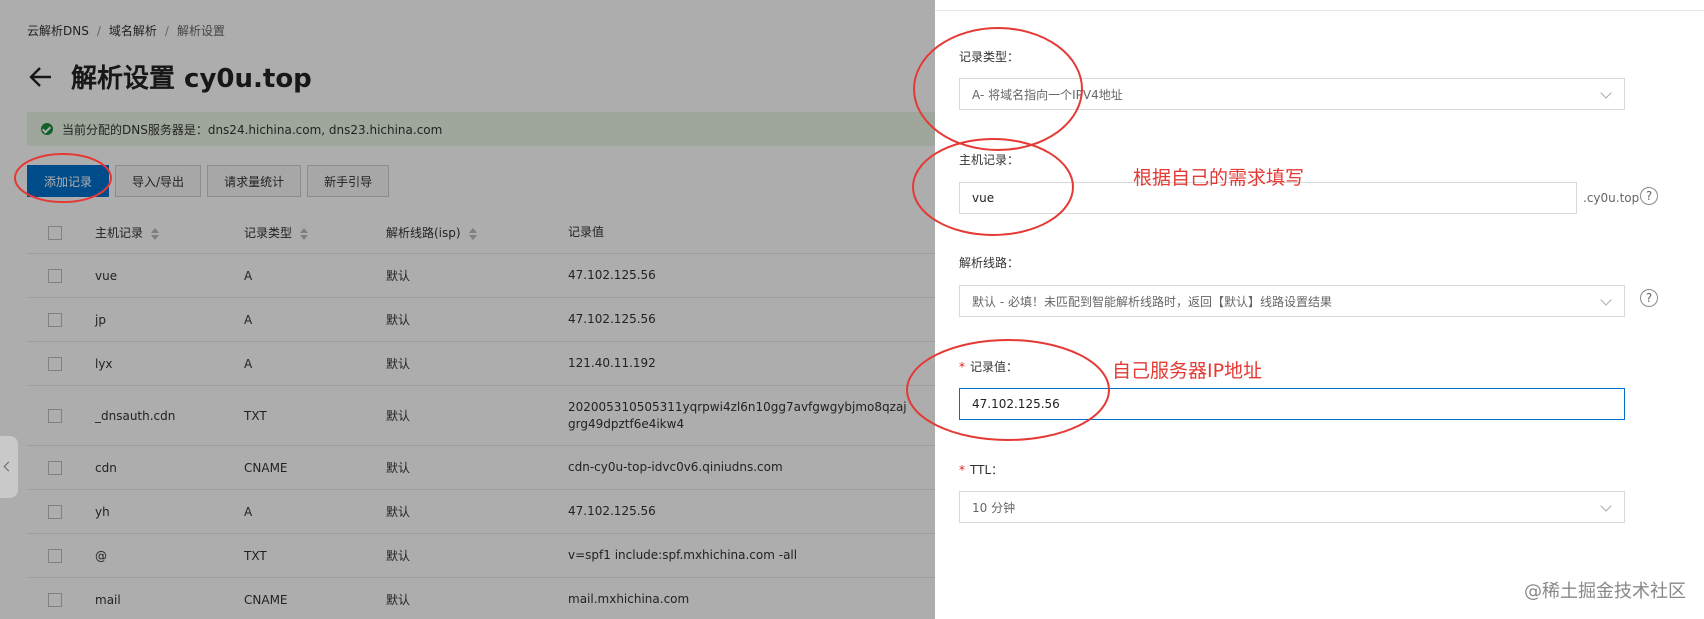  I want to click on ttl-value: 10 分钟, so click(994, 507).